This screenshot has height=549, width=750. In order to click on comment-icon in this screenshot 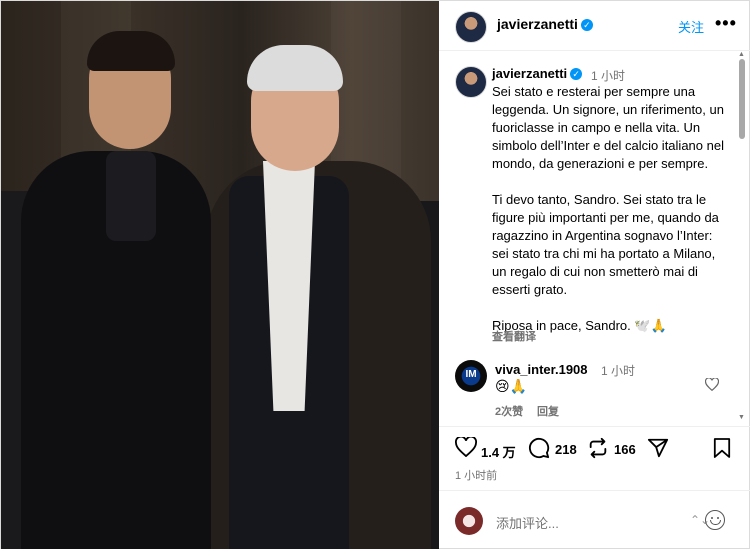, I will do `click(539, 448)`.